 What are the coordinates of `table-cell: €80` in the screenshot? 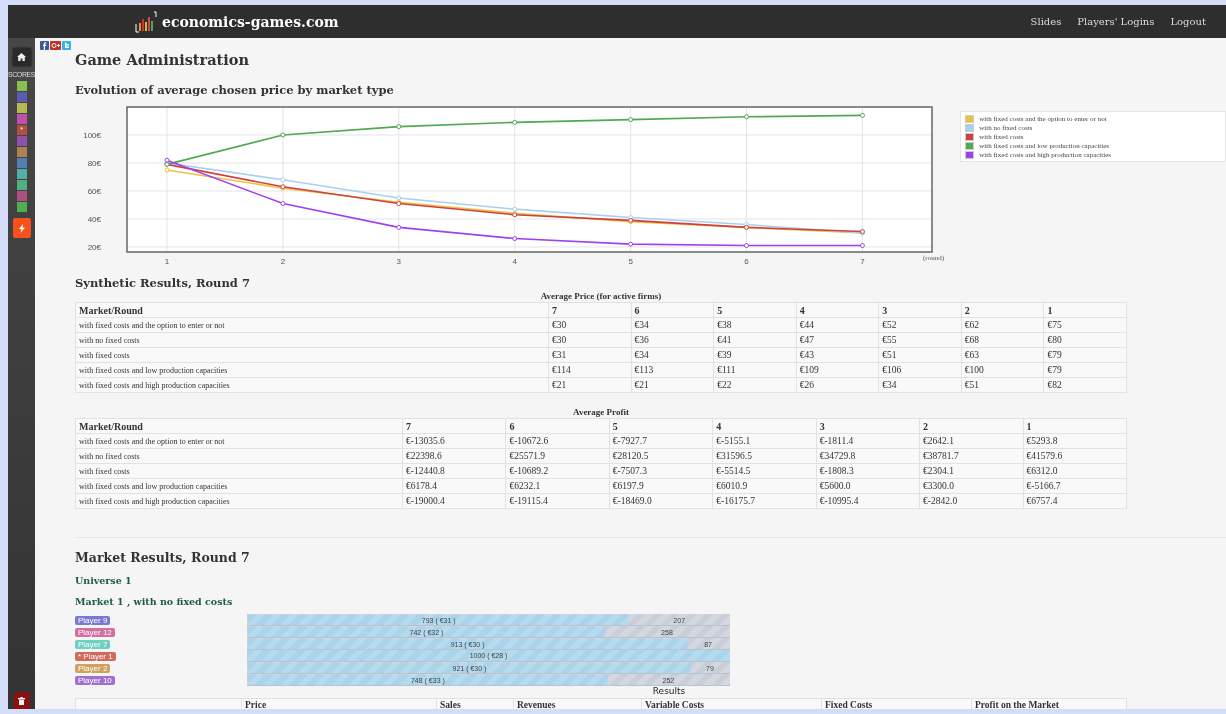 It's located at (1085, 340).